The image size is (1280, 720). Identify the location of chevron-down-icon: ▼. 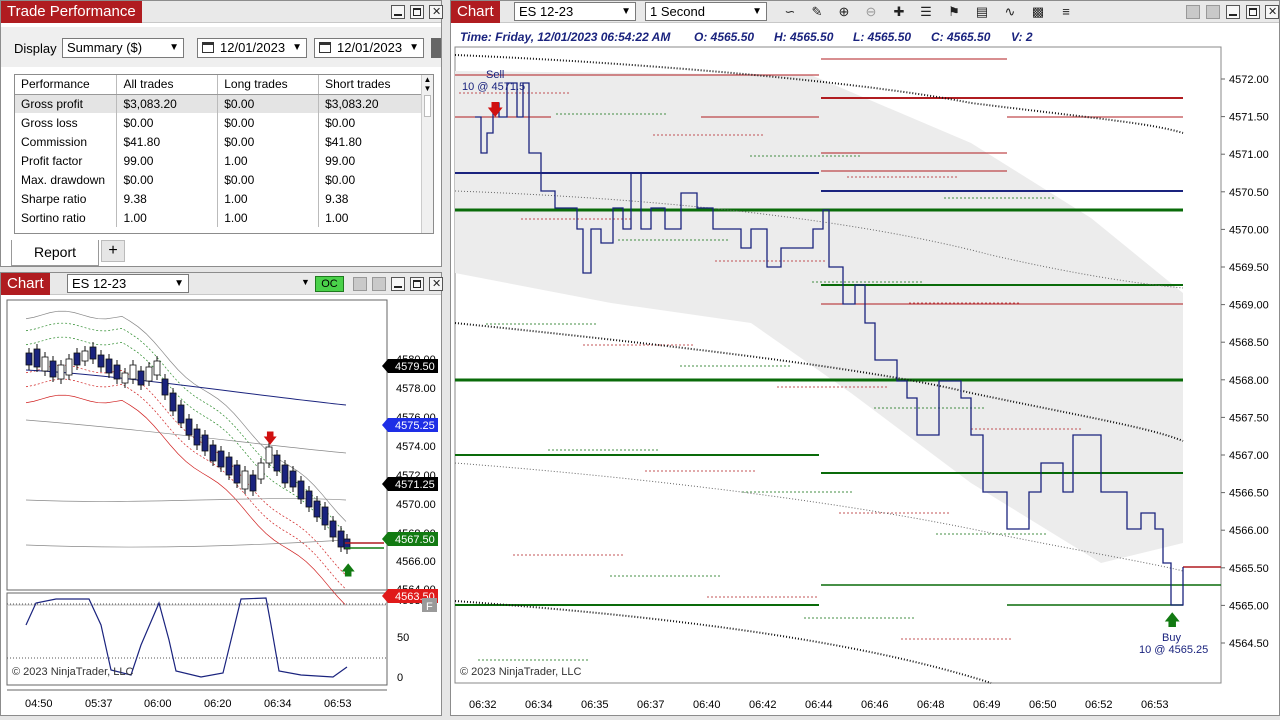
(414, 47).